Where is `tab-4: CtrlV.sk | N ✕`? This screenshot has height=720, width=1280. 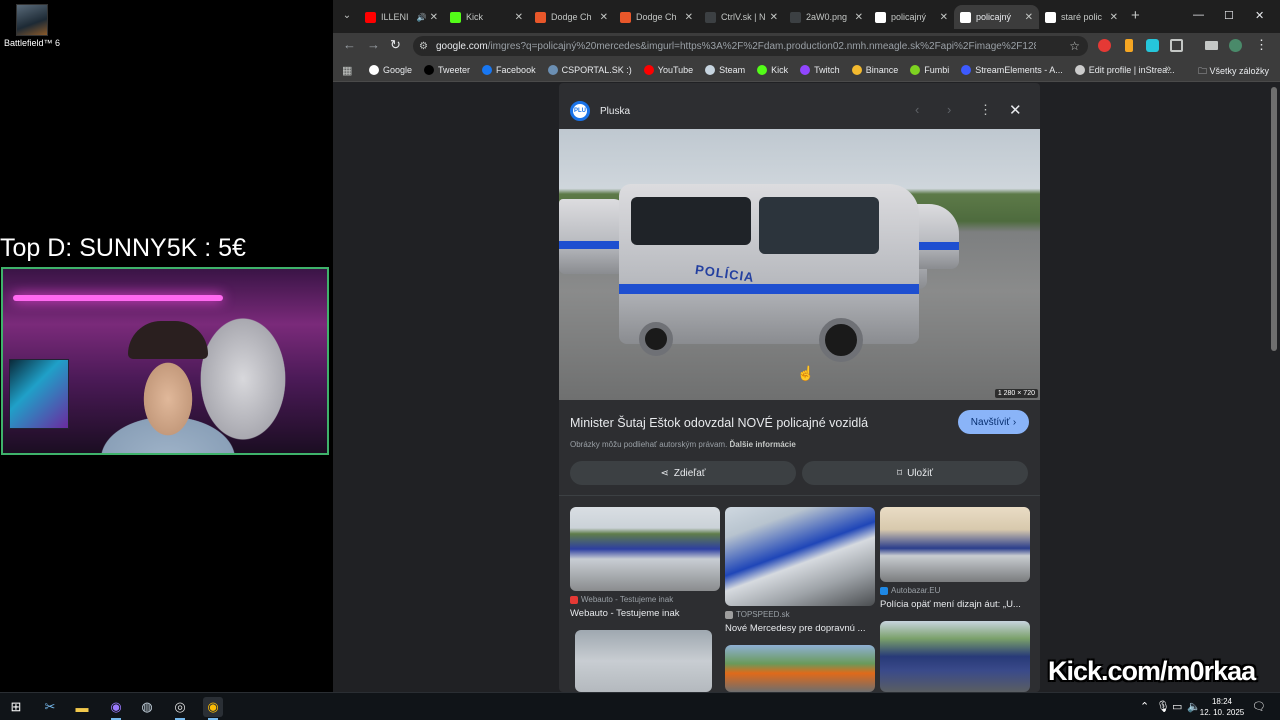 tab-4: CtrlV.sk | N ✕ is located at coordinates (741, 17).